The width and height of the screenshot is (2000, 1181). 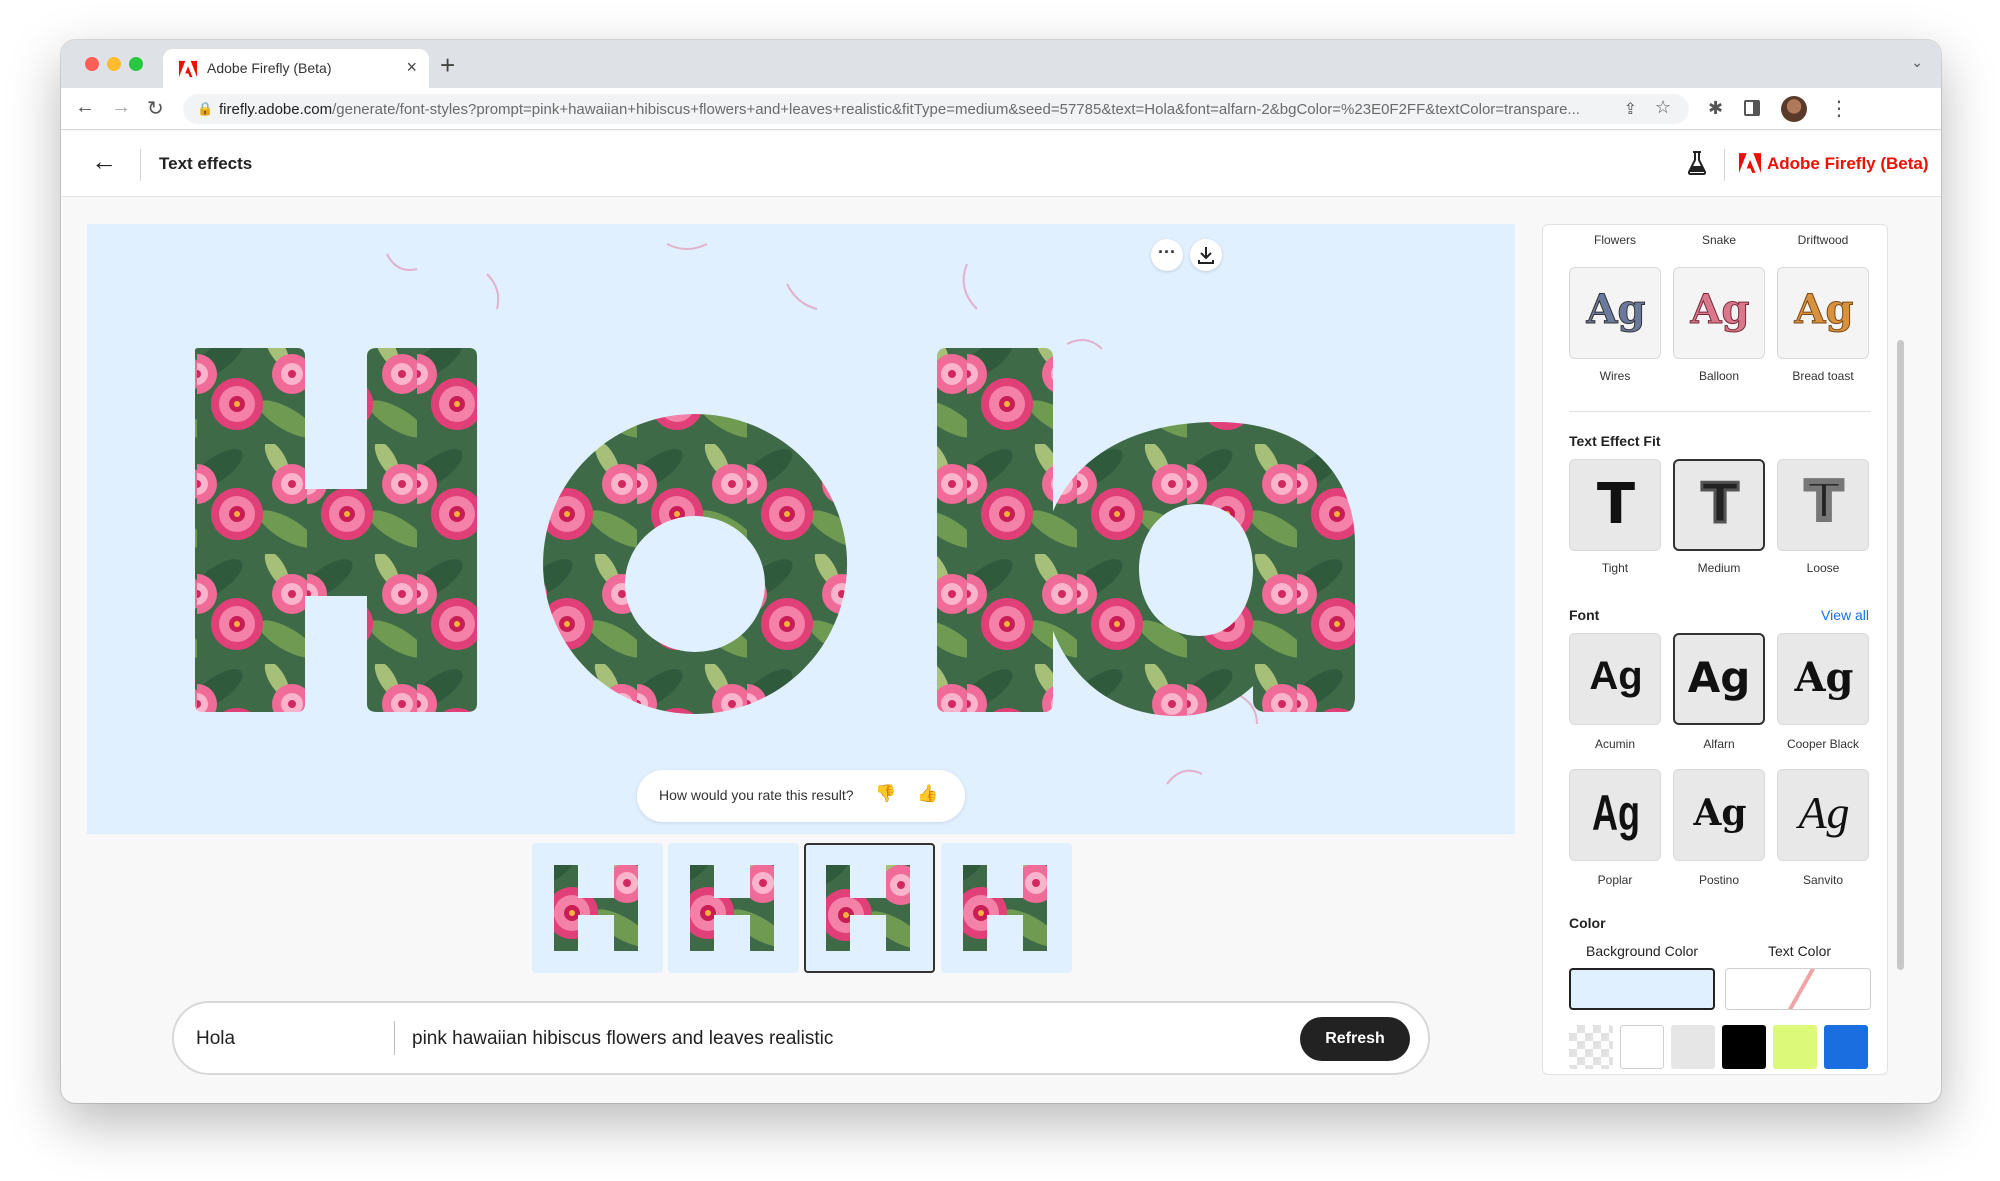 I want to click on back-arrow-icon: ←, so click(x=104, y=161).